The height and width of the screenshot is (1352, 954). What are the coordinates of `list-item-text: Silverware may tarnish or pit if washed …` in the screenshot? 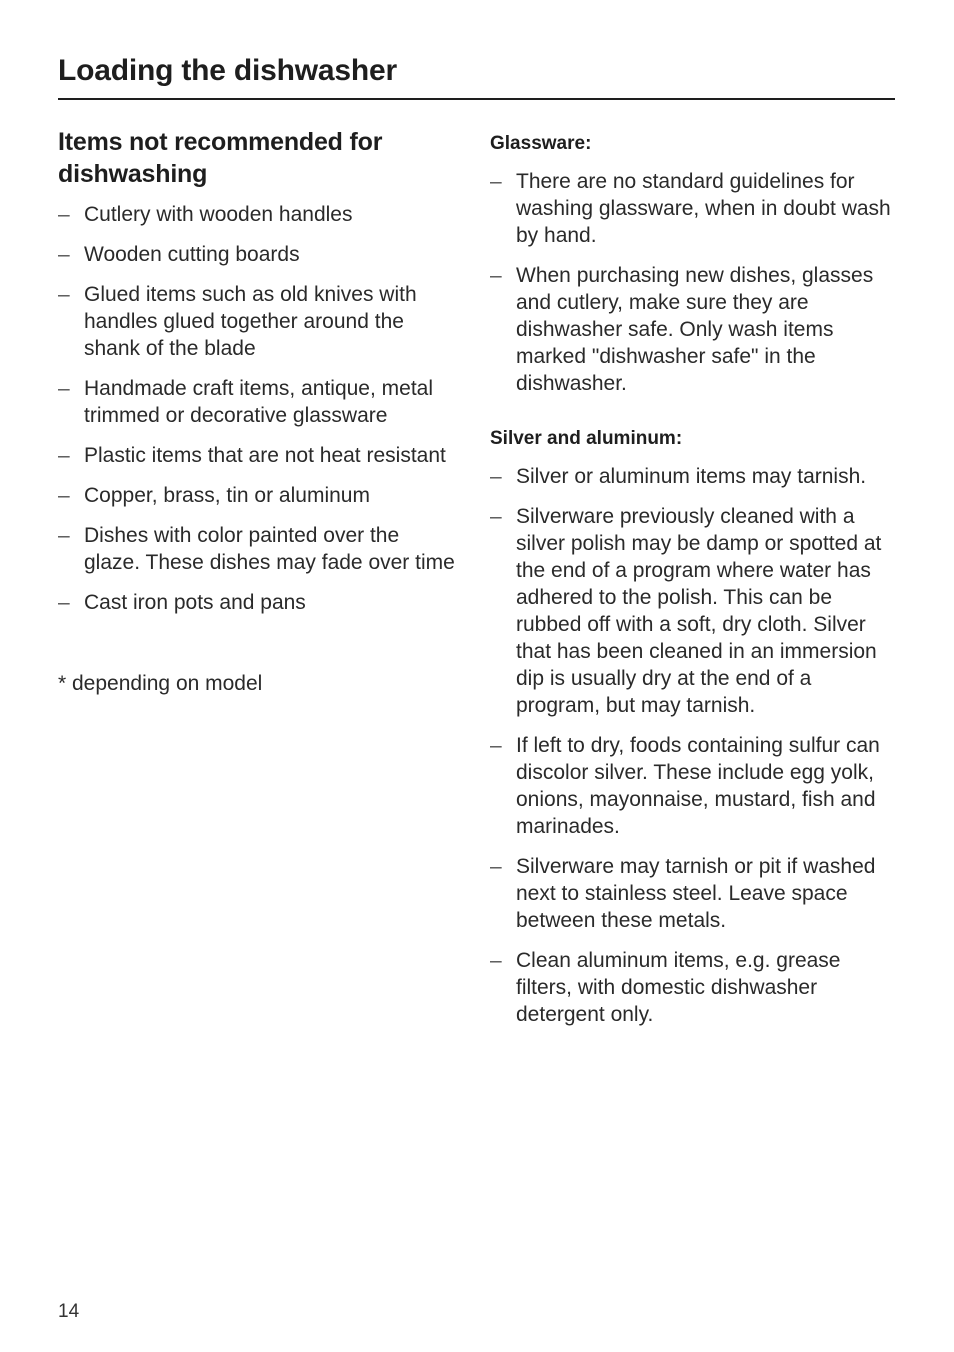 It's located at (696, 893).